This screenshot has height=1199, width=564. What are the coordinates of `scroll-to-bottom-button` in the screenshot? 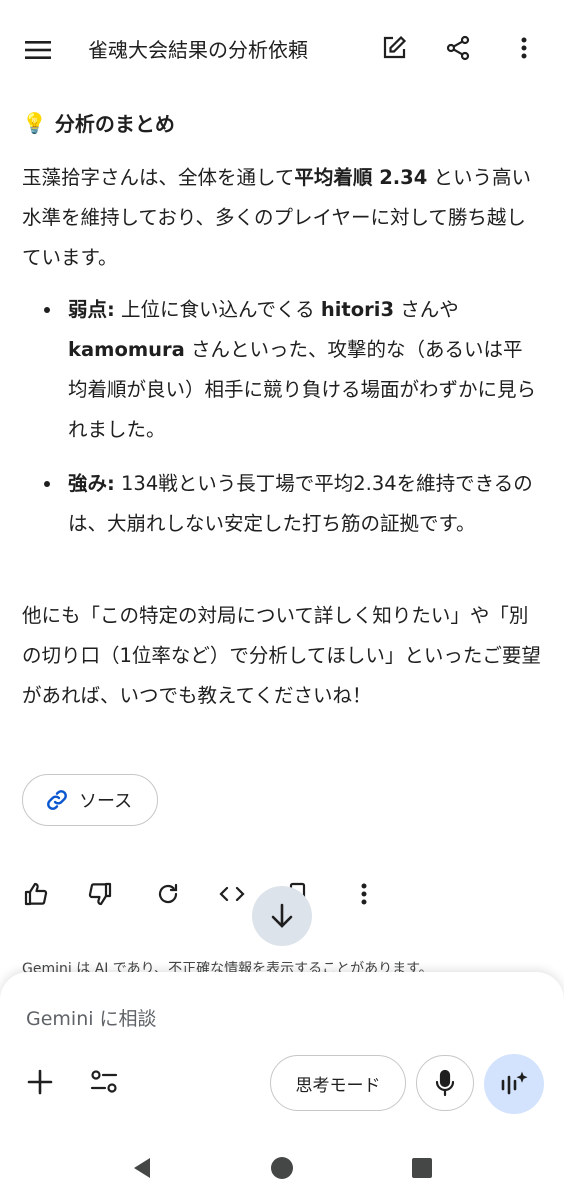 It's located at (282, 916).